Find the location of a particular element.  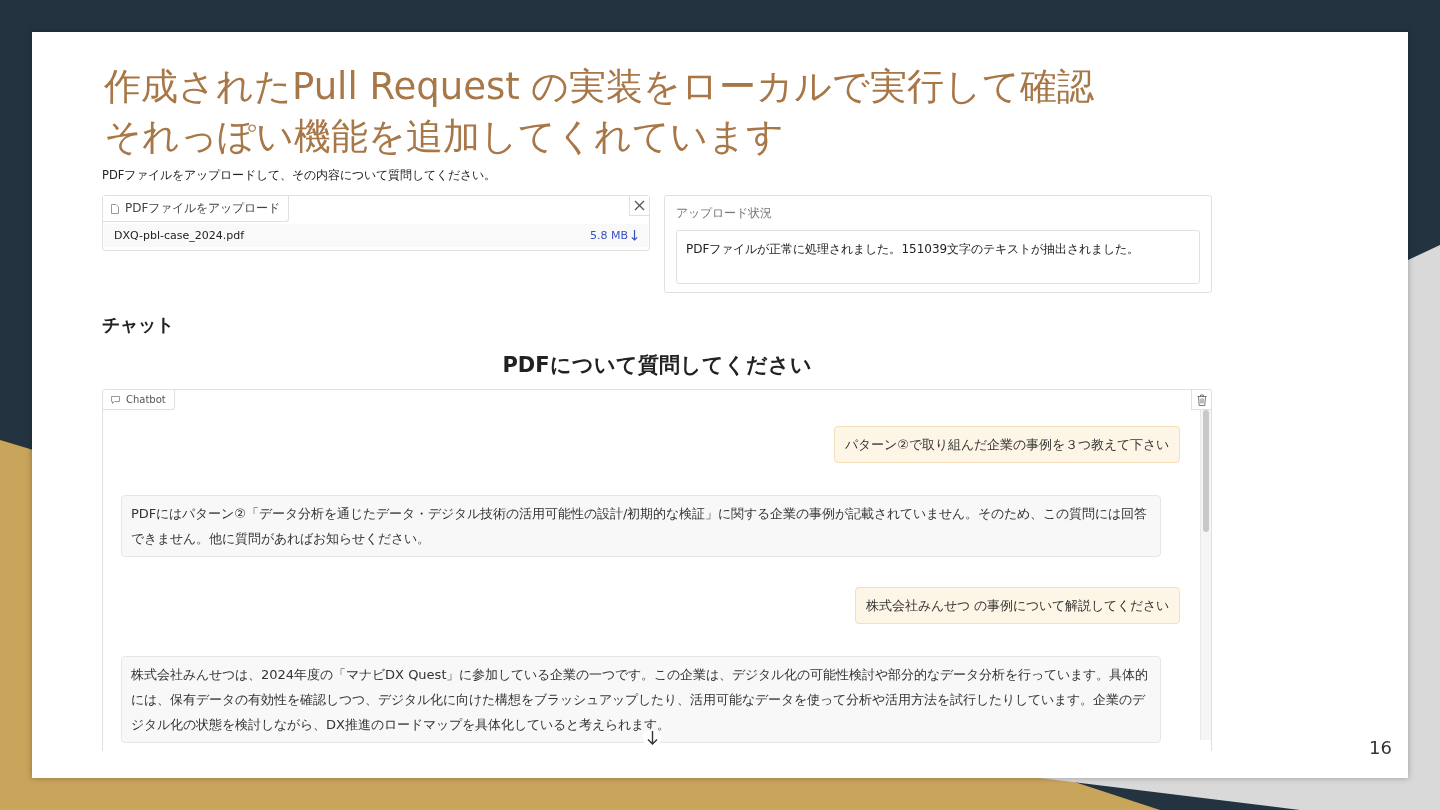

bot-message: PDFにはパターン②「データ分析を通じたデータ・デジタル技術の活用可能性の設計/初期的な検証」に関する企業の事例が記載されていません。そのため、この質問には回答できません。他に質問があればお知らせください。 is located at coordinates (641, 526).